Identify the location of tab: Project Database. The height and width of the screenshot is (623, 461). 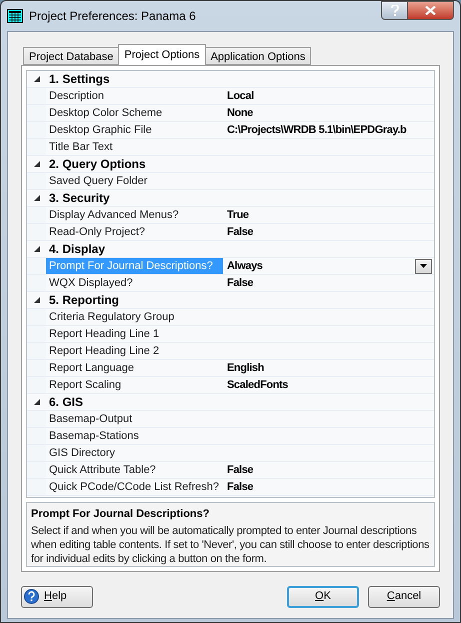
(71, 56).